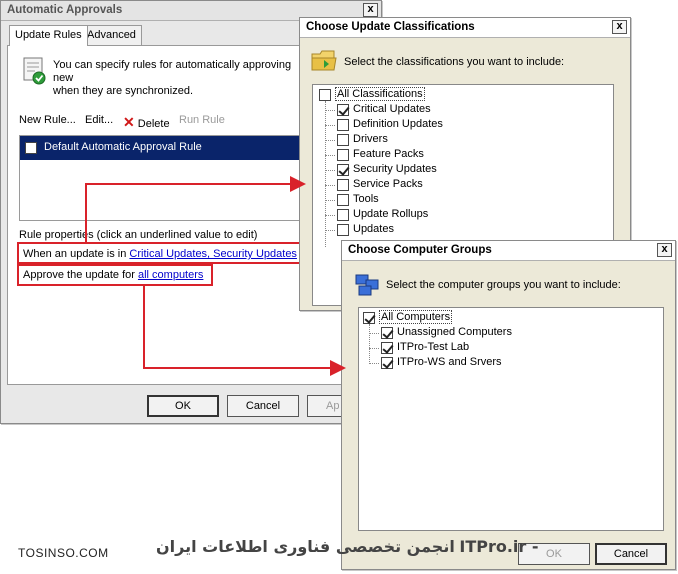 The width and height of the screenshot is (678, 574). I want to click on tree-item-security-updates: Security Updates, so click(387, 169).